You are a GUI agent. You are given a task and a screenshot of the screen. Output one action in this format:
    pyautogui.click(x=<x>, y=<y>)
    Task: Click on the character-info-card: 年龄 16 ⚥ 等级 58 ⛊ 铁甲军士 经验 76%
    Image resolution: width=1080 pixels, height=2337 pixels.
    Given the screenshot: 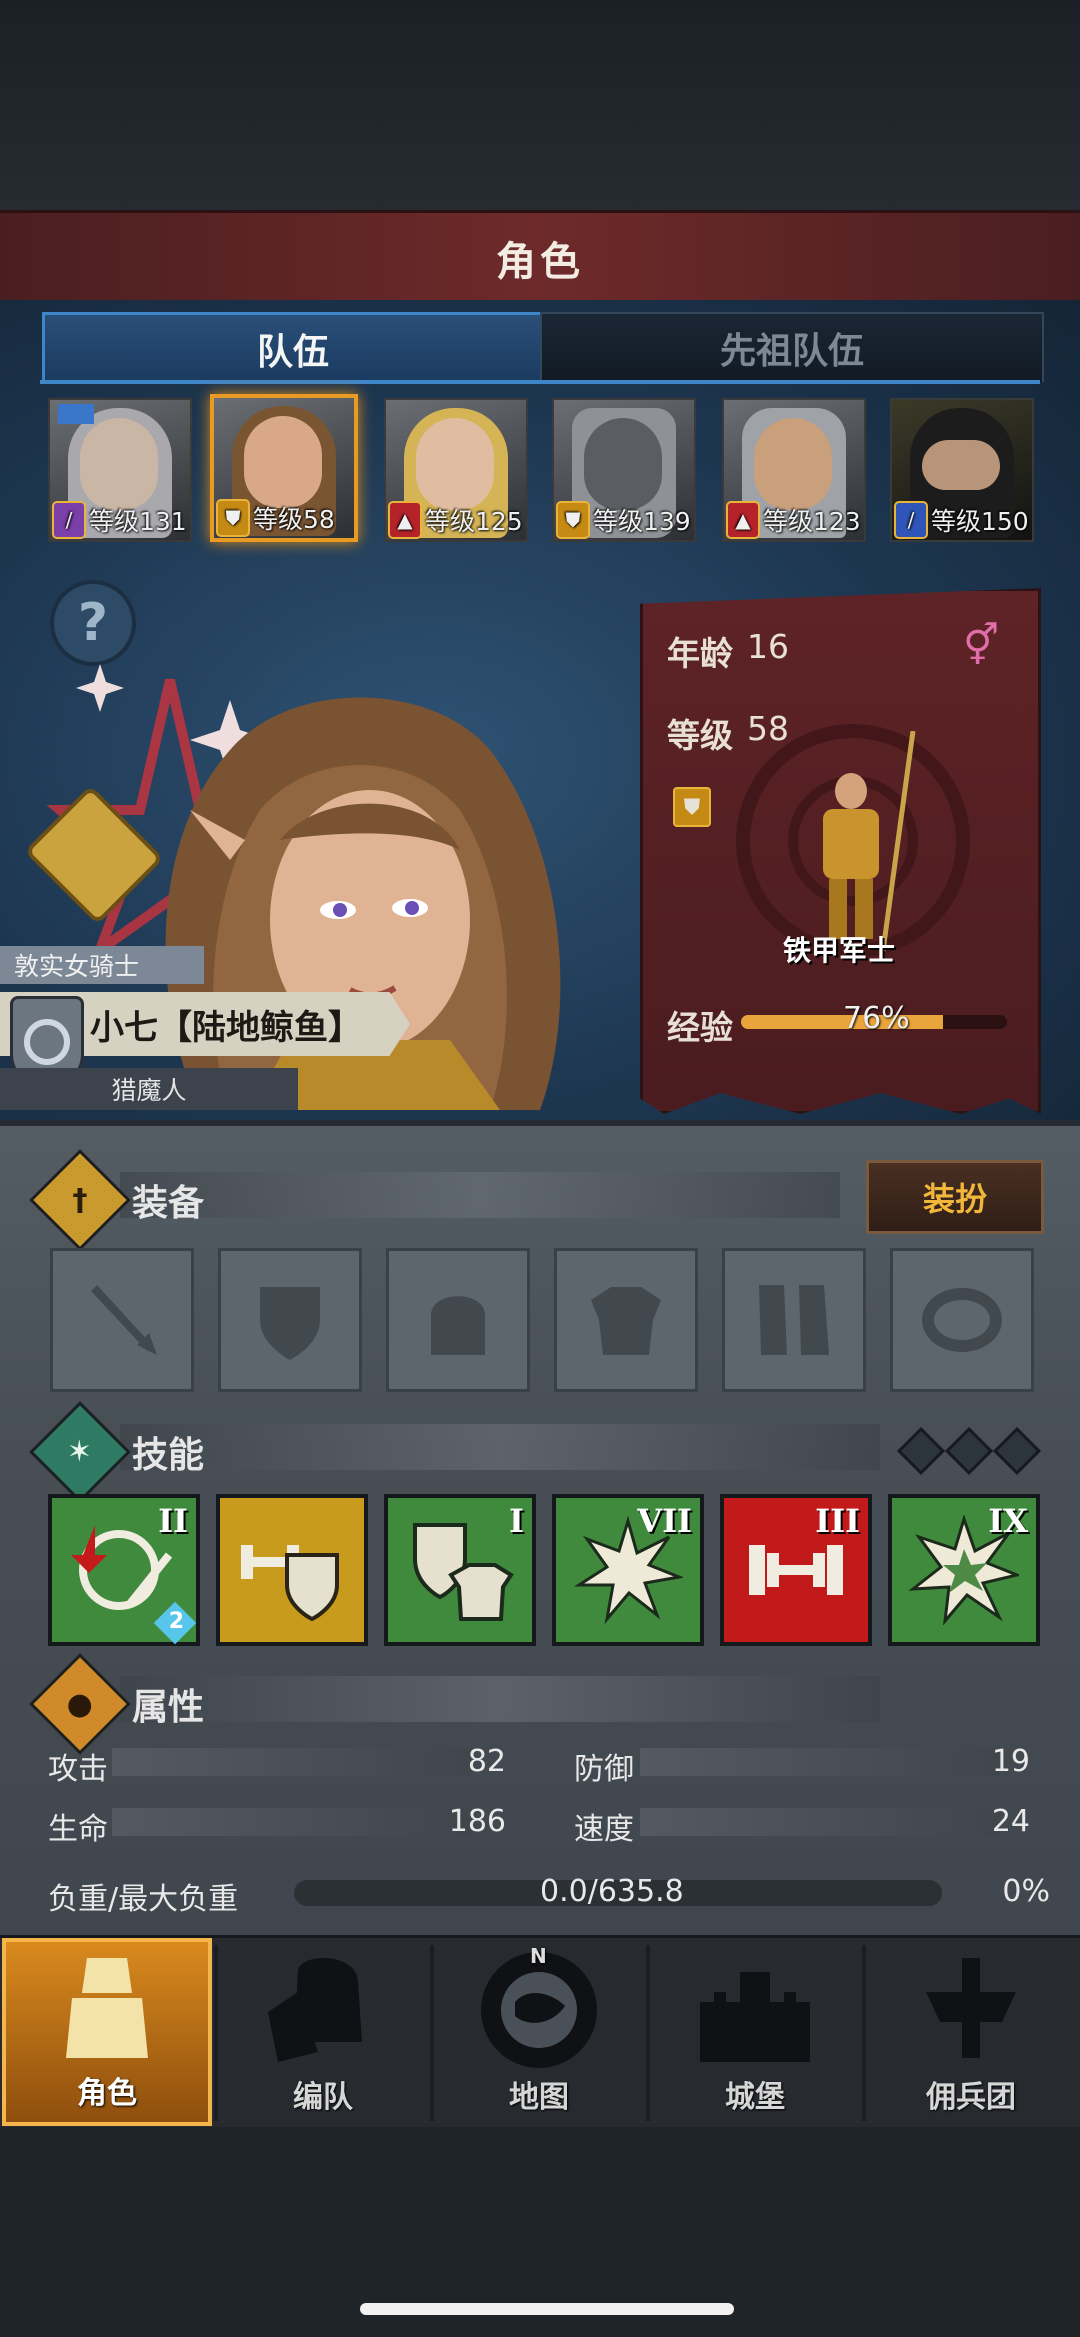 What is the action you would take?
    pyautogui.click(x=840, y=851)
    